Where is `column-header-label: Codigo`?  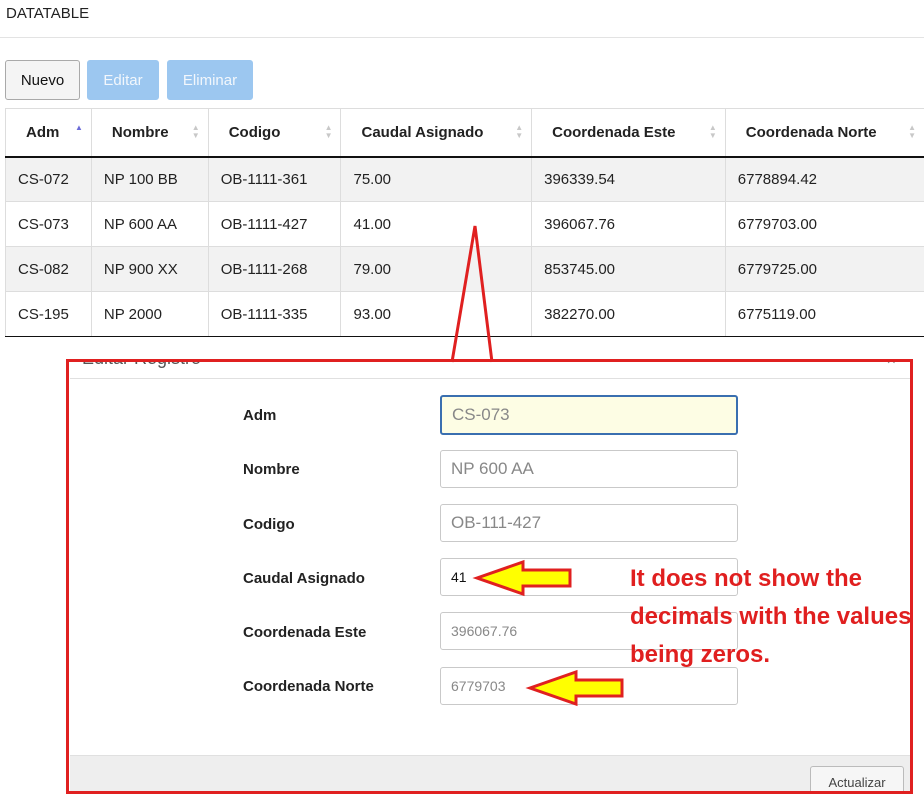
column-header-label: Codigo is located at coordinates (254, 132).